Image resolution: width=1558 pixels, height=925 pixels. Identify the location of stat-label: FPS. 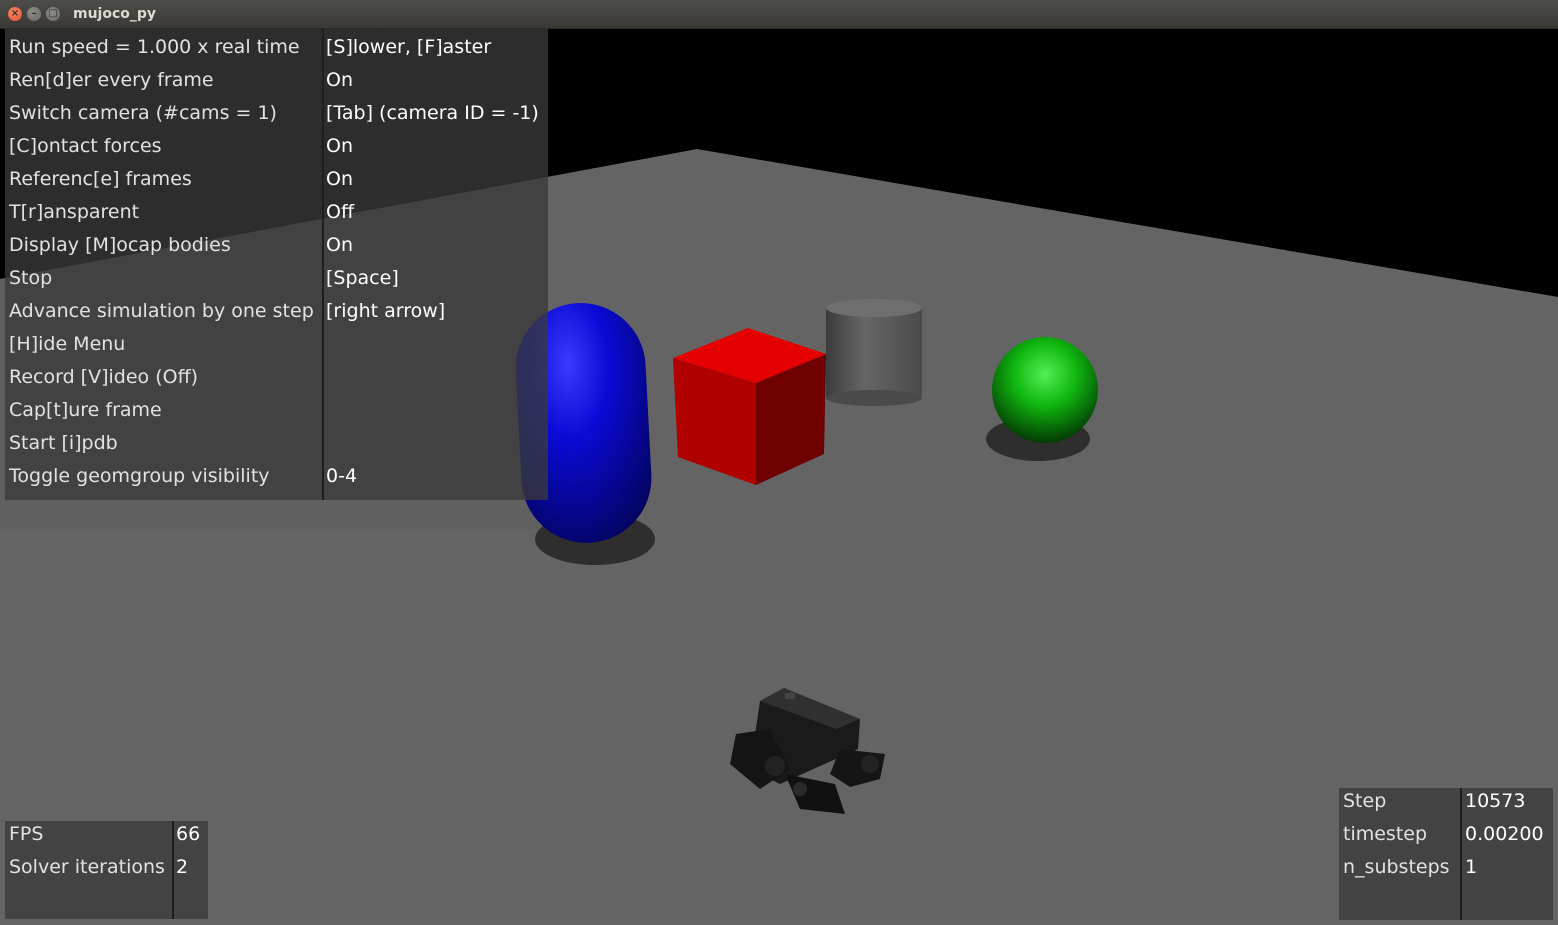
(26, 834).